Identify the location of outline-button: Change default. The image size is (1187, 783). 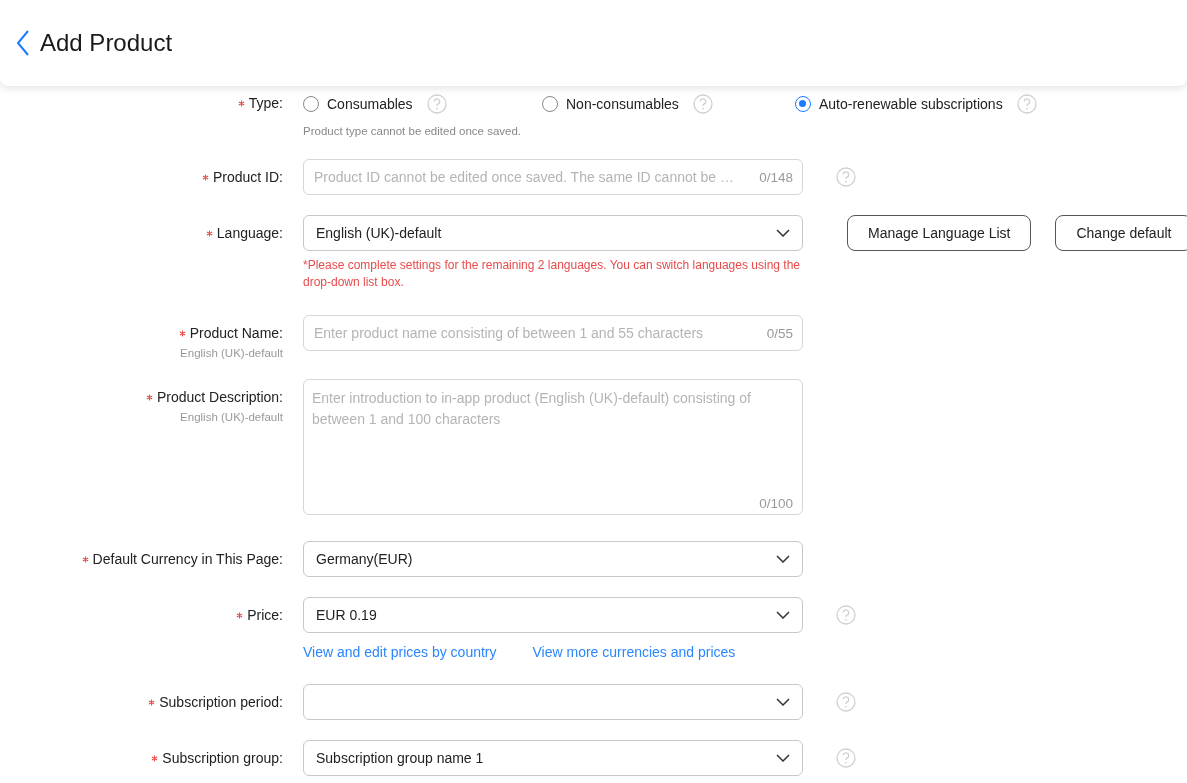
(1121, 233).